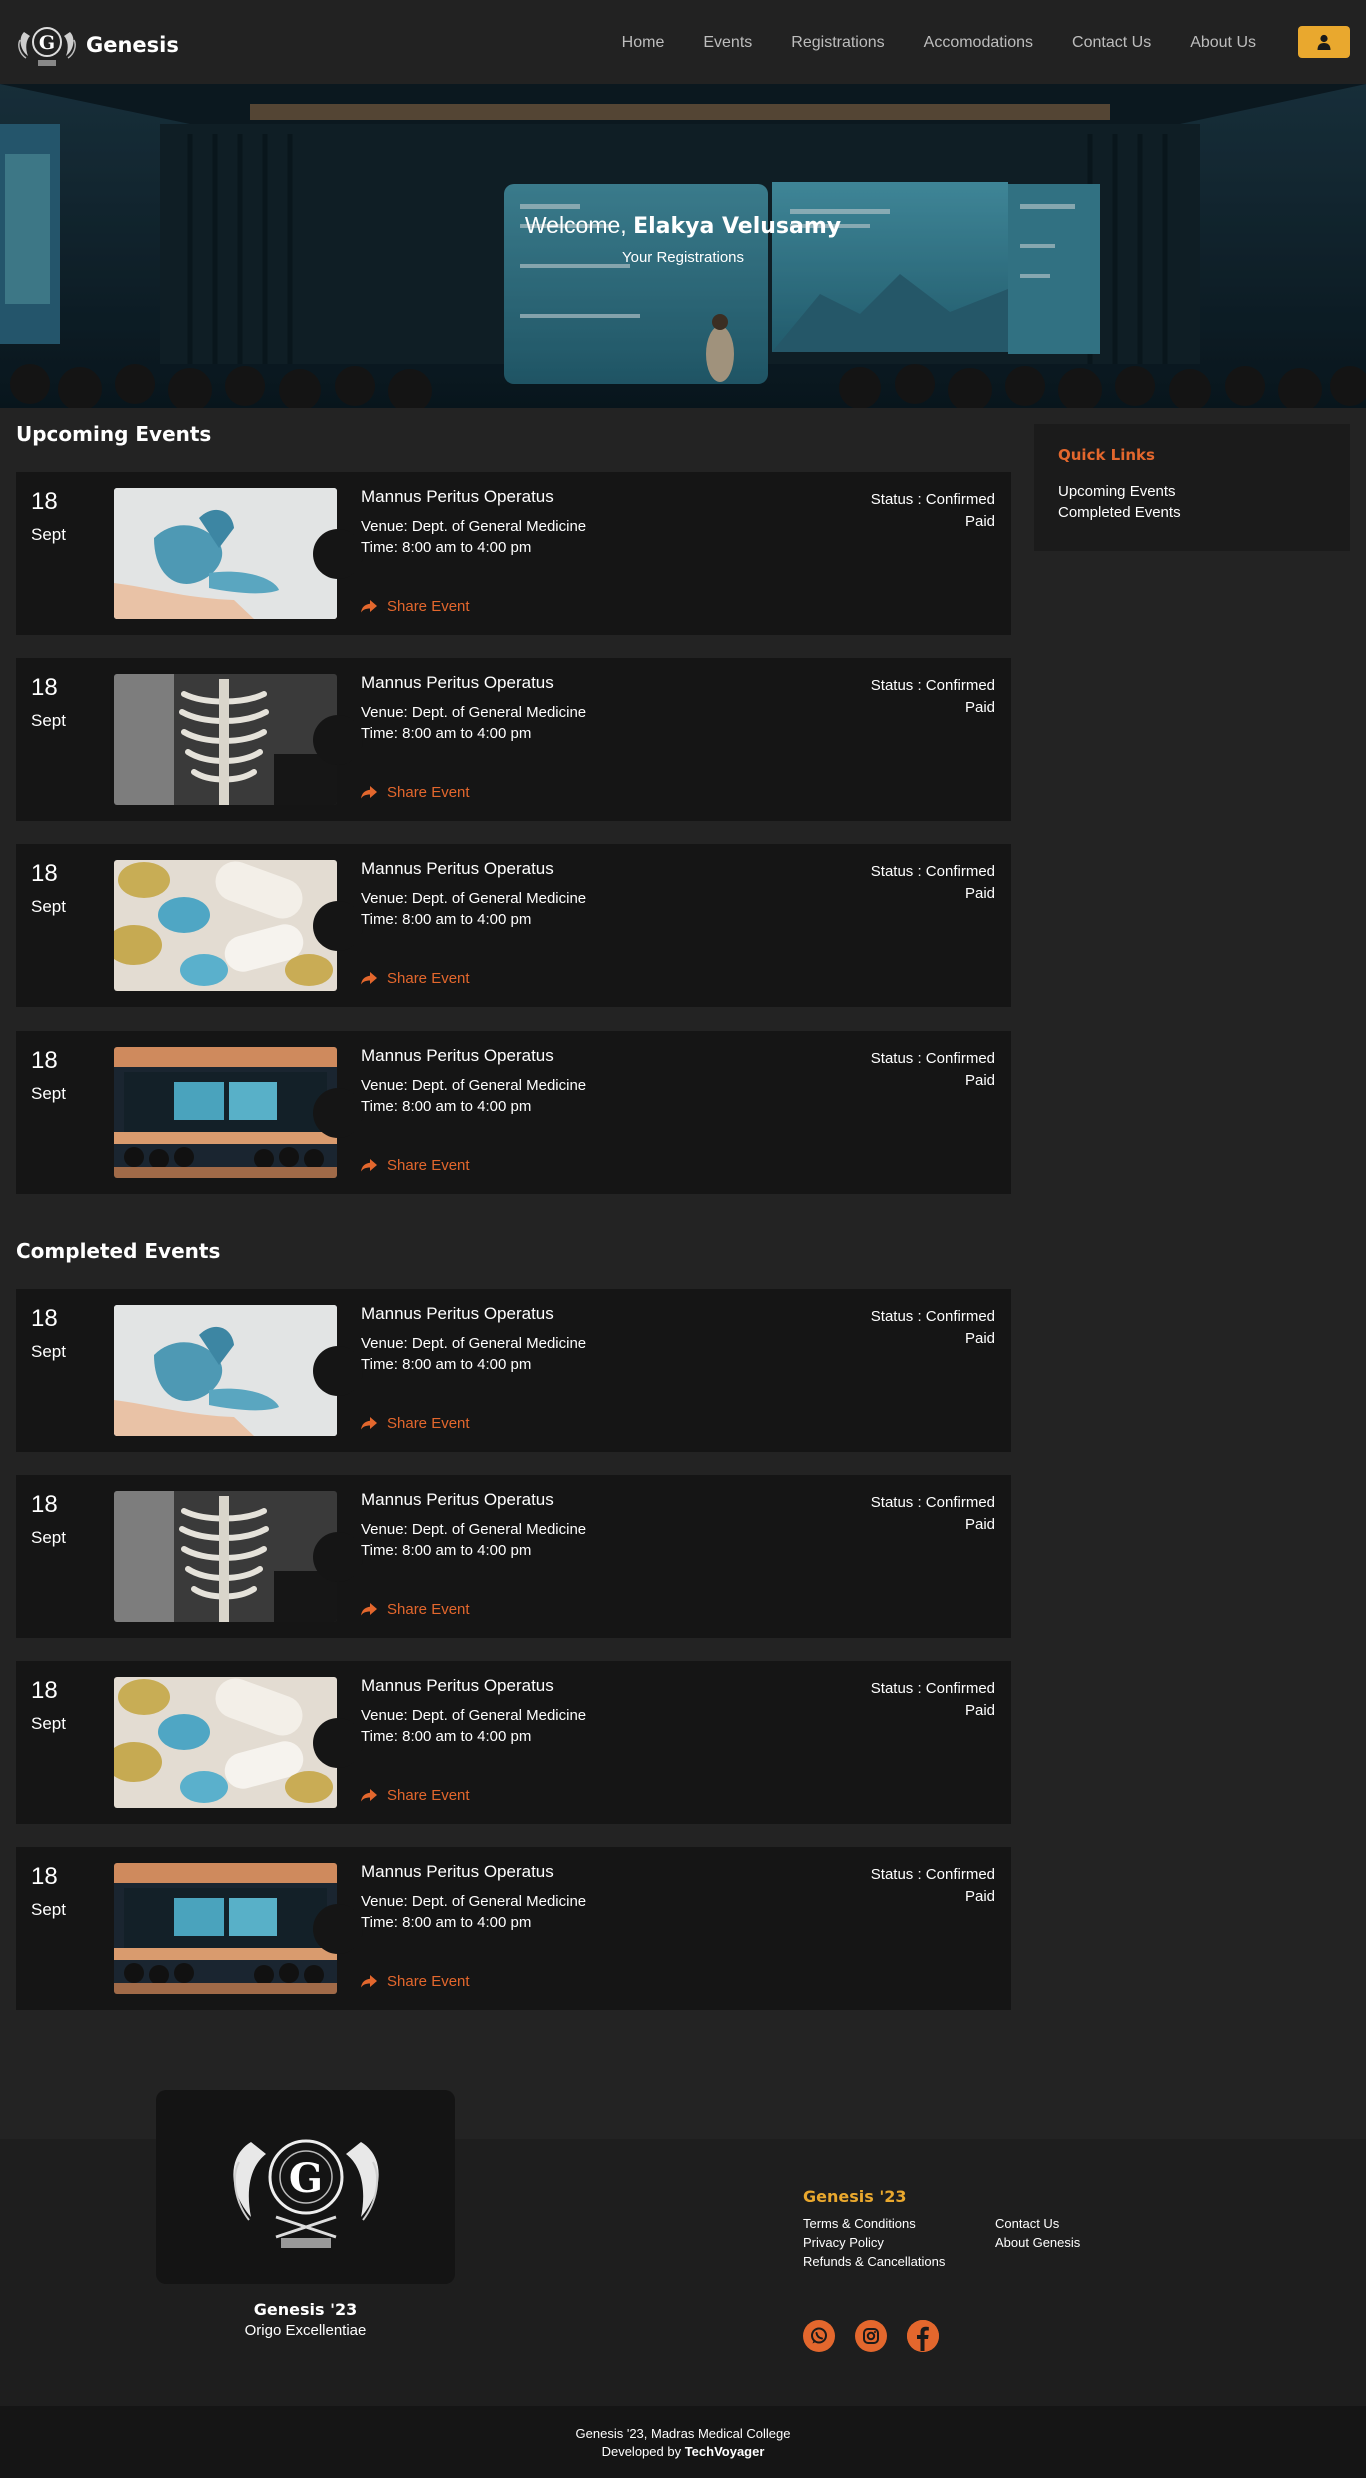 This screenshot has height=2478, width=1366. I want to click on copyright-text: Genesis '23, Madras Medical College, so click(683, 2433).